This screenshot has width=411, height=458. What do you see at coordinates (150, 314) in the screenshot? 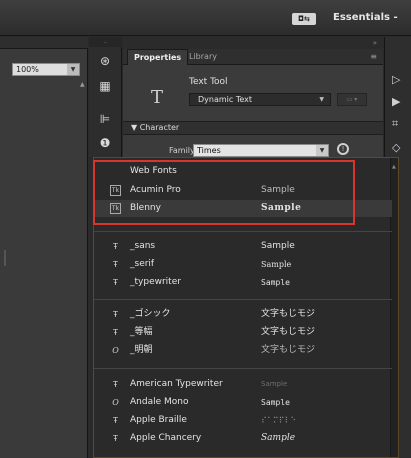
I see `font-name: _ゴシック` at bounding box center [150, 314].